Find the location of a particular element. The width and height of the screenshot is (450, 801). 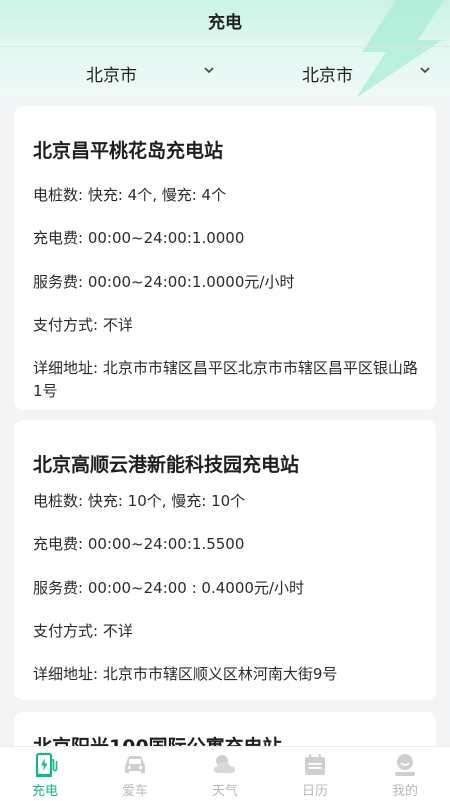

page-title: 充电 is located at coordinates (225, 23).